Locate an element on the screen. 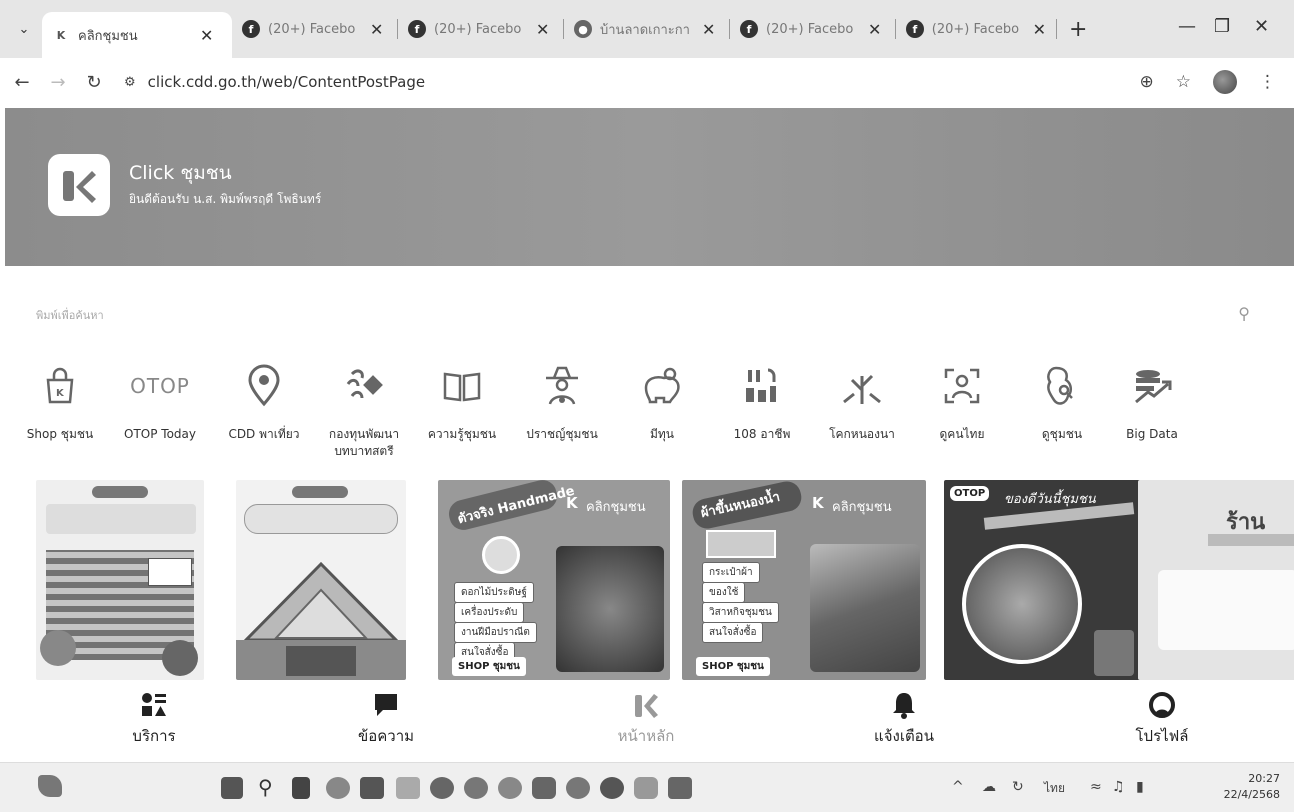  nav-profile: โปรไฟล์ is located at coordinates (1162, 719).